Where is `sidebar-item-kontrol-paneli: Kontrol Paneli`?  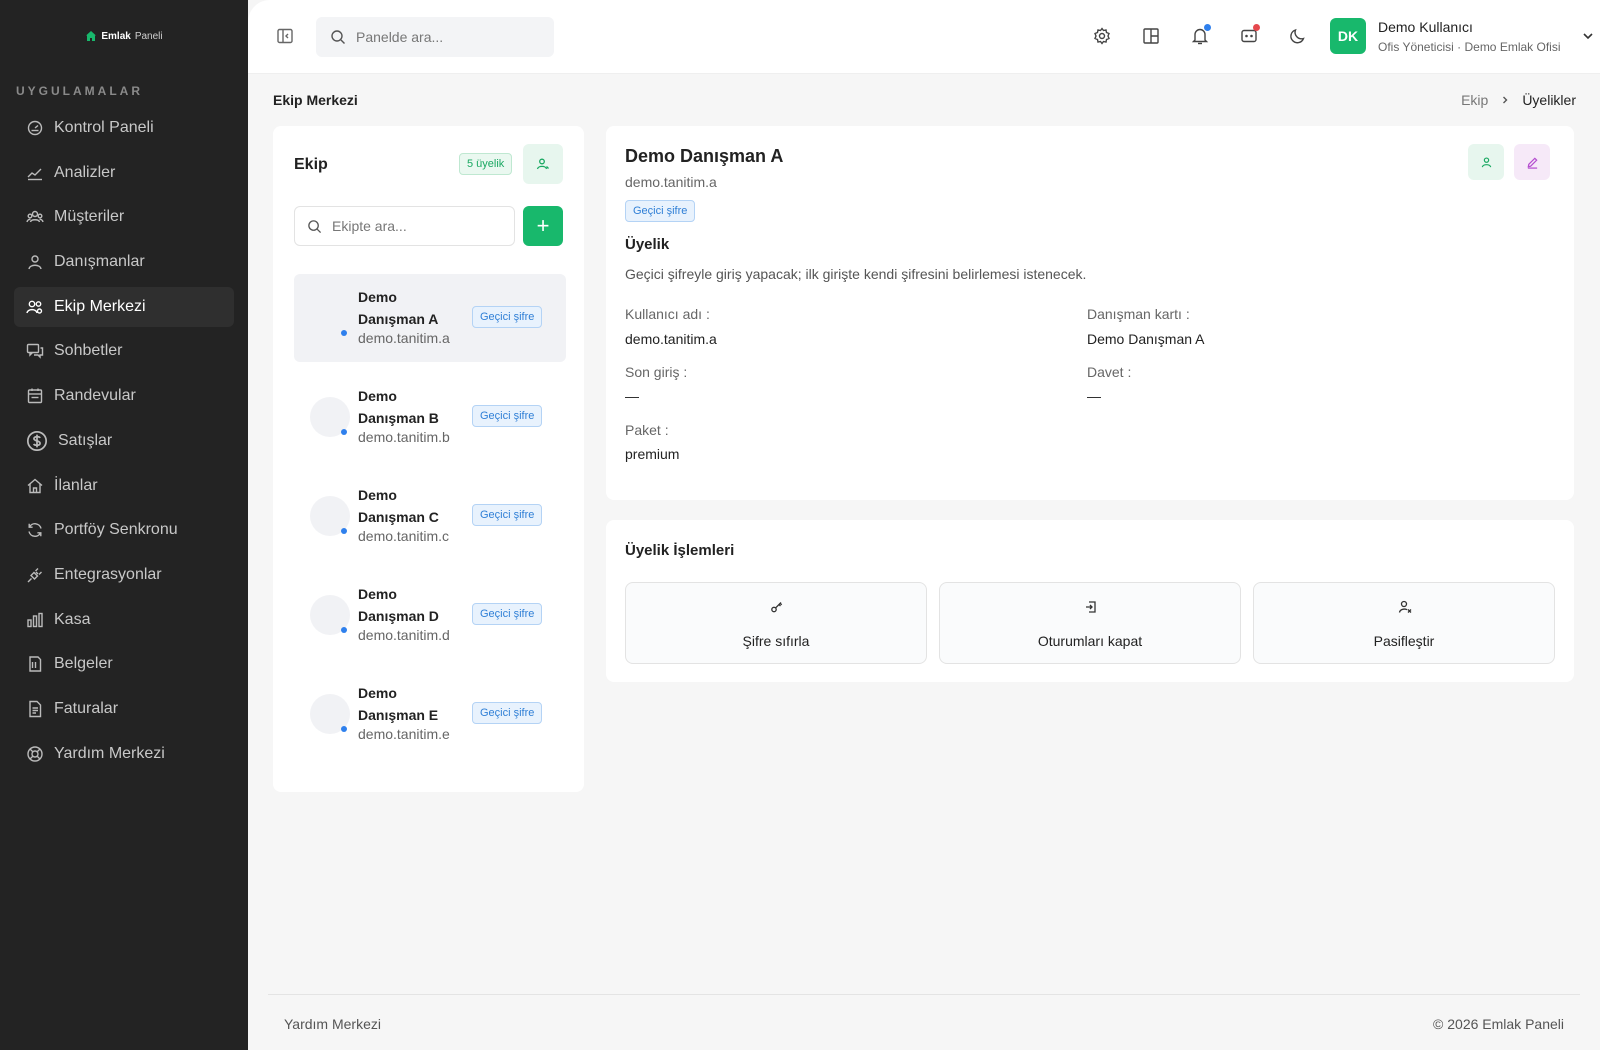
sidebar-item-kontrol-paneli: Kontrol Paneli is located at coordinates (124, 128).